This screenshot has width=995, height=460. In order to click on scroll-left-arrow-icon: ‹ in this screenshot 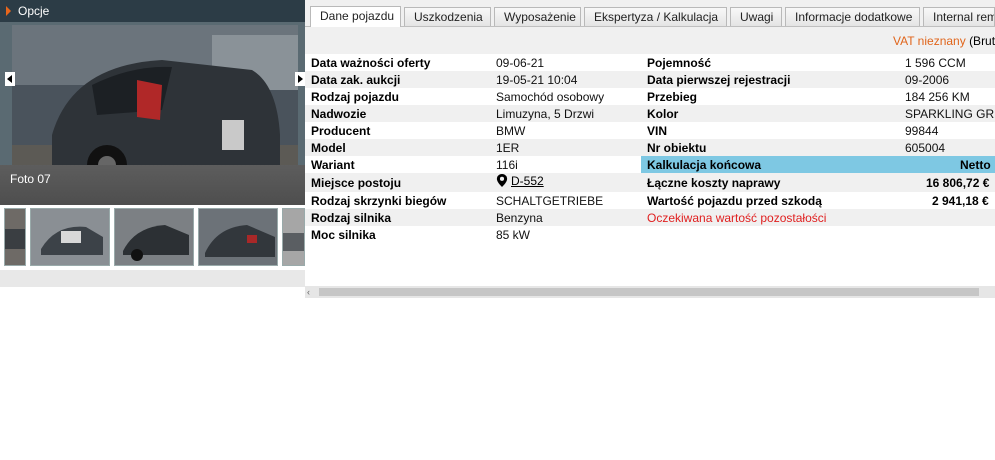, I will do `click(308, 292)`.